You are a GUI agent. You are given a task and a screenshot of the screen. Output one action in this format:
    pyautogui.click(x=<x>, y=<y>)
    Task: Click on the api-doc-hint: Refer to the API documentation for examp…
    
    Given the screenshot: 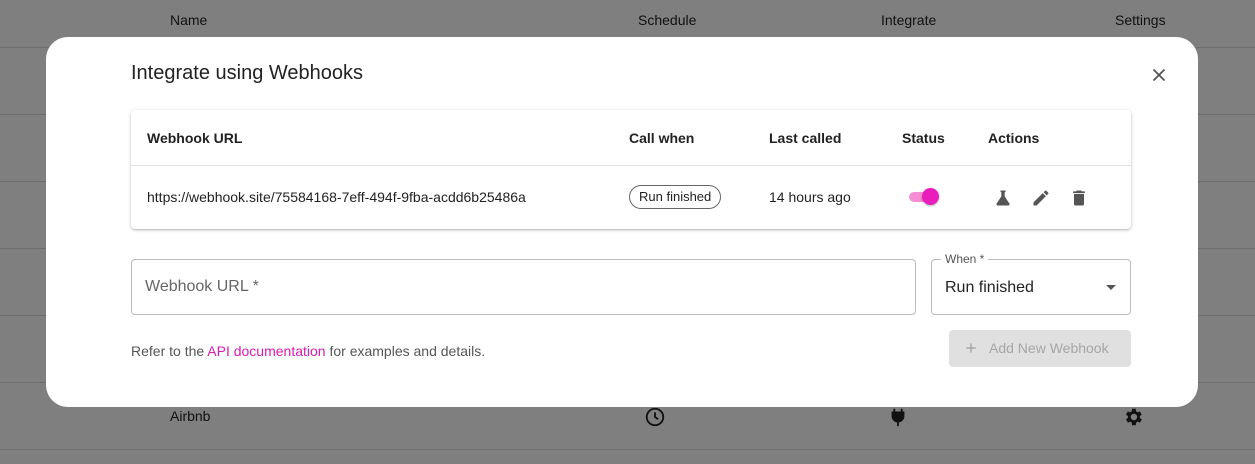 What is the action you would take?
    pyautogui.click(x=308, y=351)
    